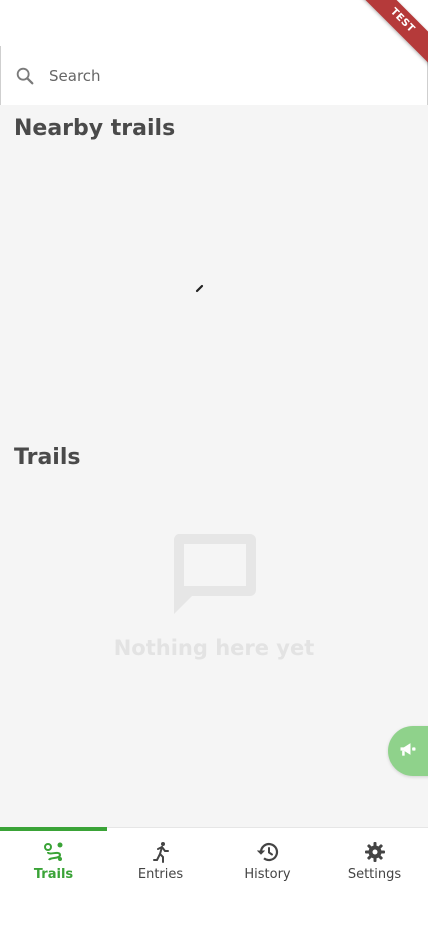 The width and height of the screenshot is (428, 926). What do you see at coordinates (200, 285) in the screenshot?
I see `loading-spinner-icon` at bounding box center [200, 285].